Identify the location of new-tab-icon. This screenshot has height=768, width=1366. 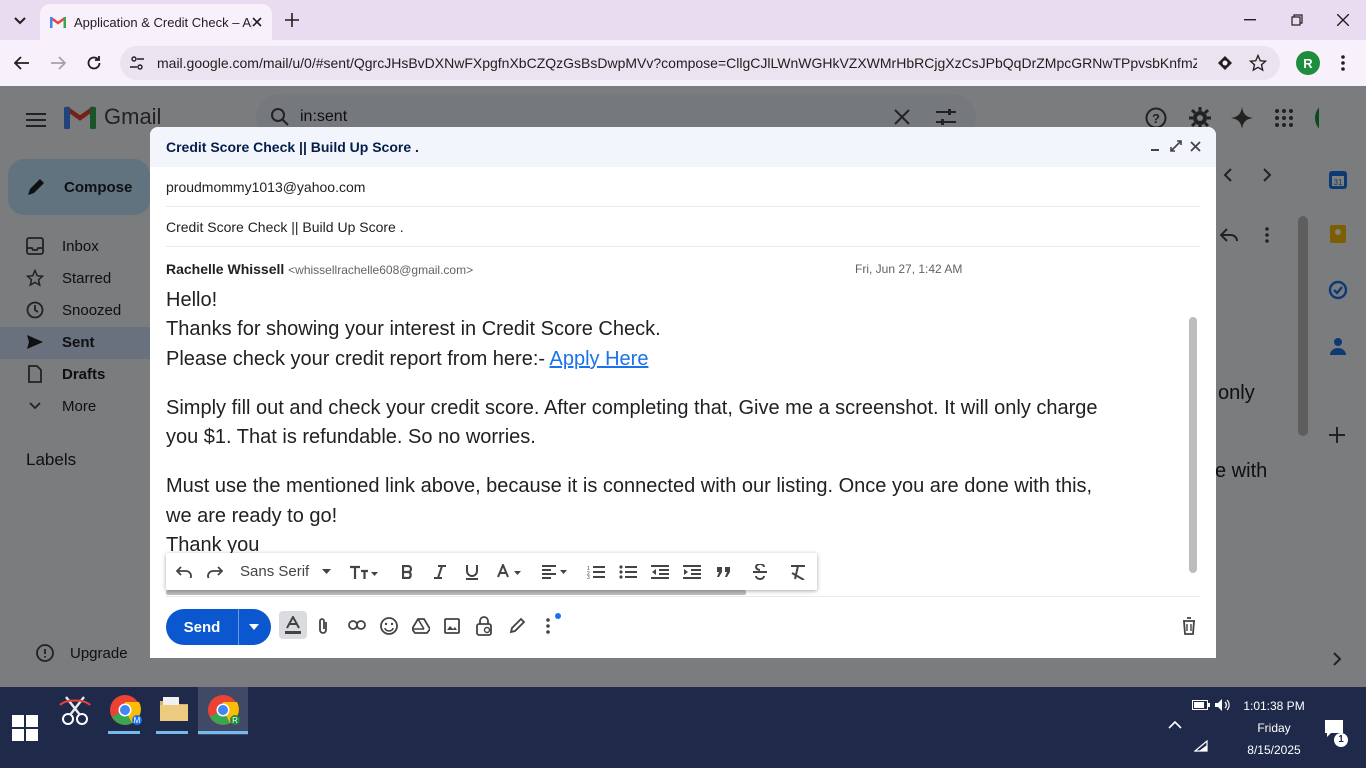
(292, 20).